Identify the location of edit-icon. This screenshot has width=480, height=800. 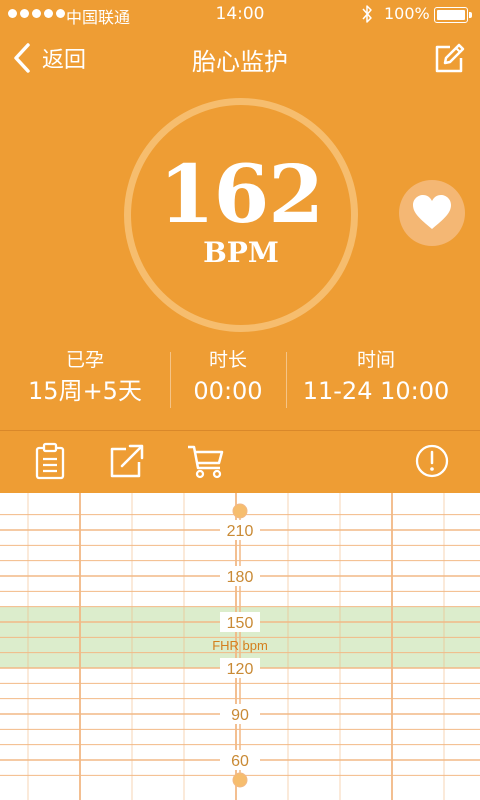
(449, 59).